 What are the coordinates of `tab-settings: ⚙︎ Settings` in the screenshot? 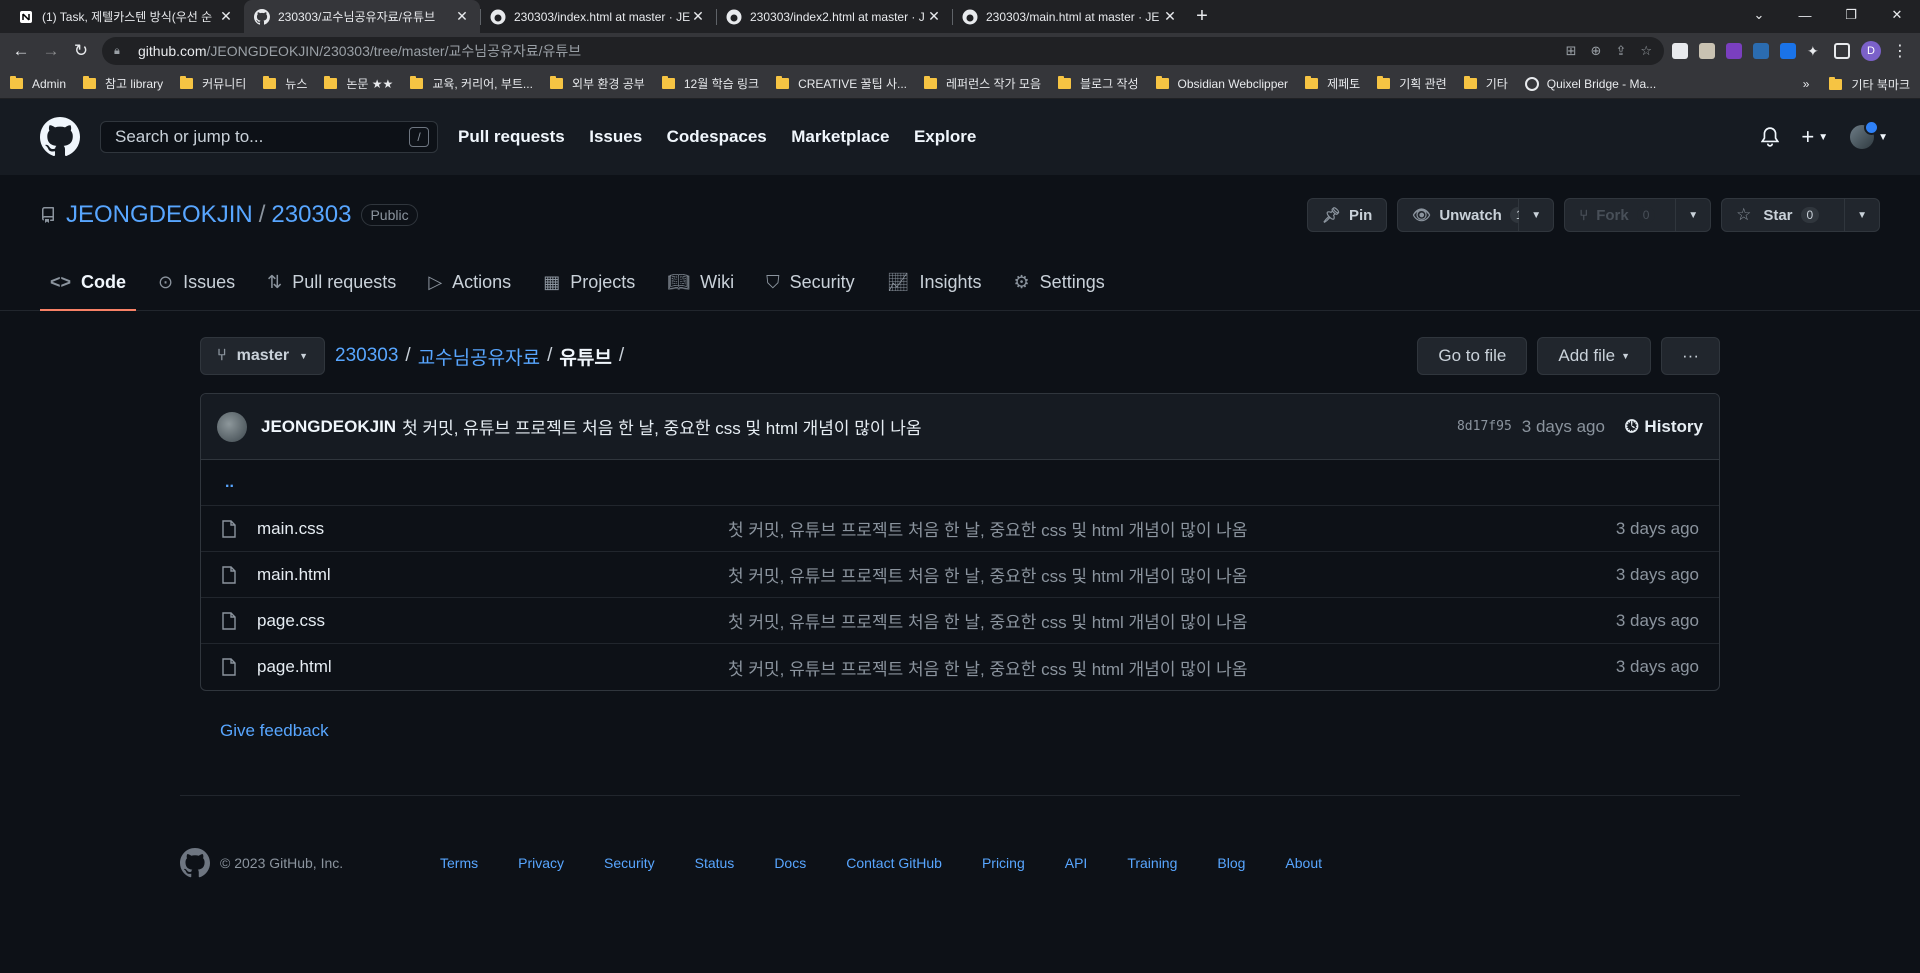 It's located at (1059, 282).